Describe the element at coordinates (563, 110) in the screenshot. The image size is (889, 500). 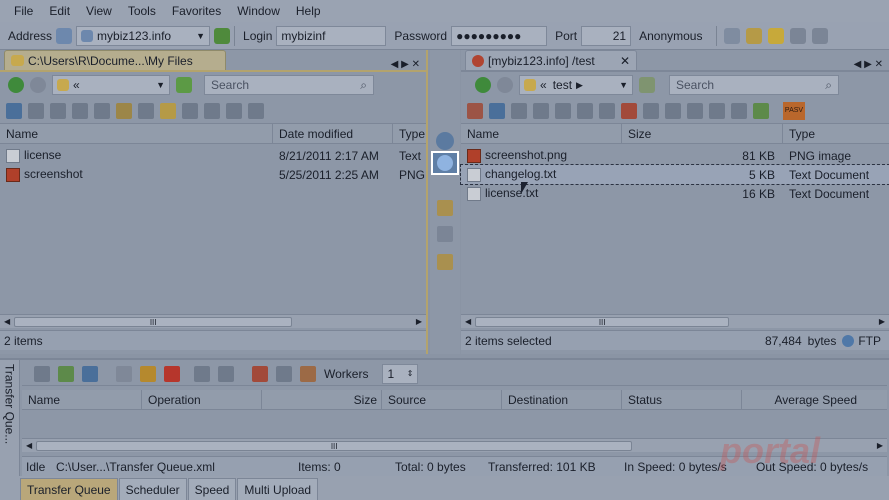
I see `command-icon` at that location.